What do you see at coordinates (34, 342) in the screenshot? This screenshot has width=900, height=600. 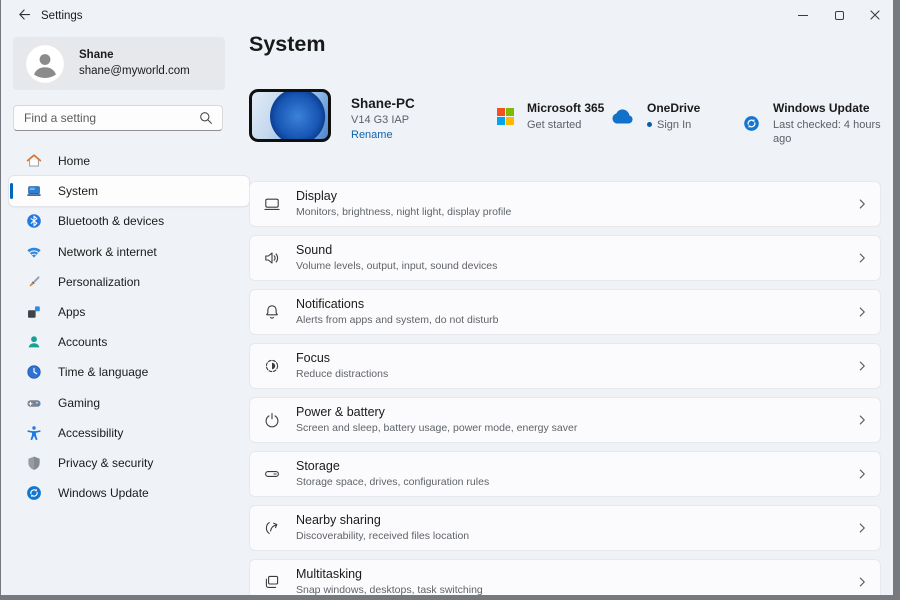 I see `accounts-icon` at bounding box center [34, 342].